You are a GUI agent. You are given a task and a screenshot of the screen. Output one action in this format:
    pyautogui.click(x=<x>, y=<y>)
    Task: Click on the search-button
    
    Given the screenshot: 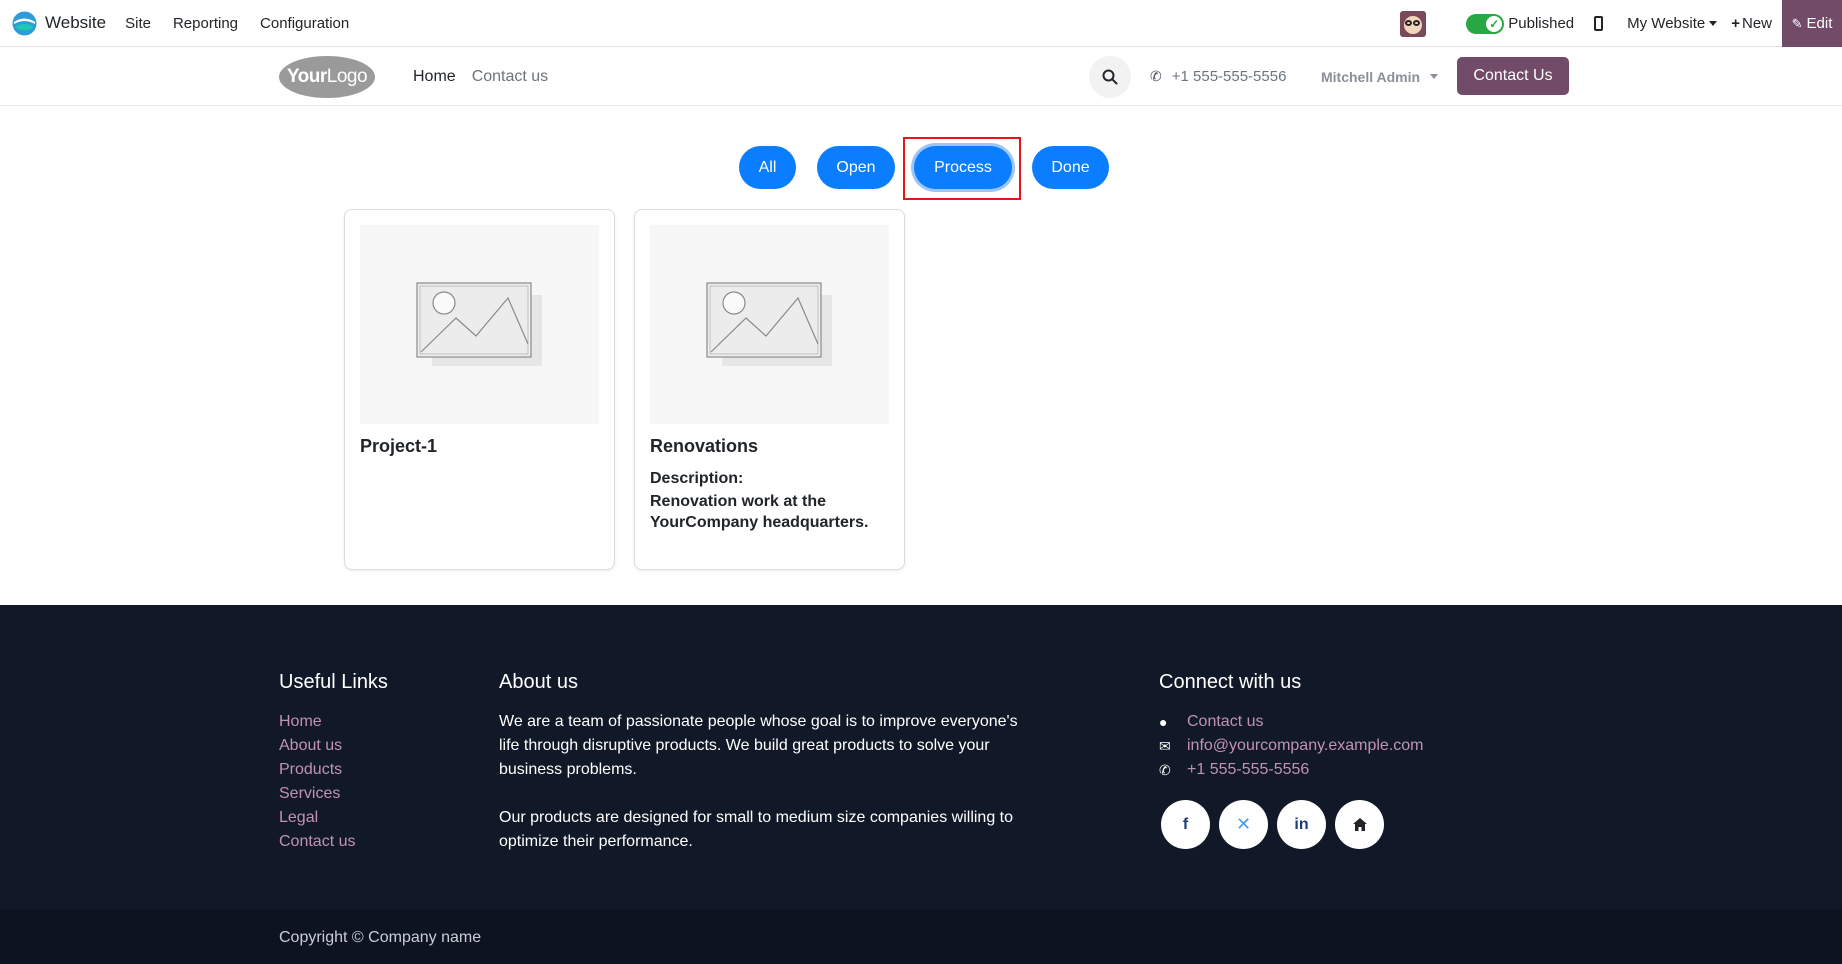 What is the action you would take?
    pyautogui.click(x=1110, y=77)
    